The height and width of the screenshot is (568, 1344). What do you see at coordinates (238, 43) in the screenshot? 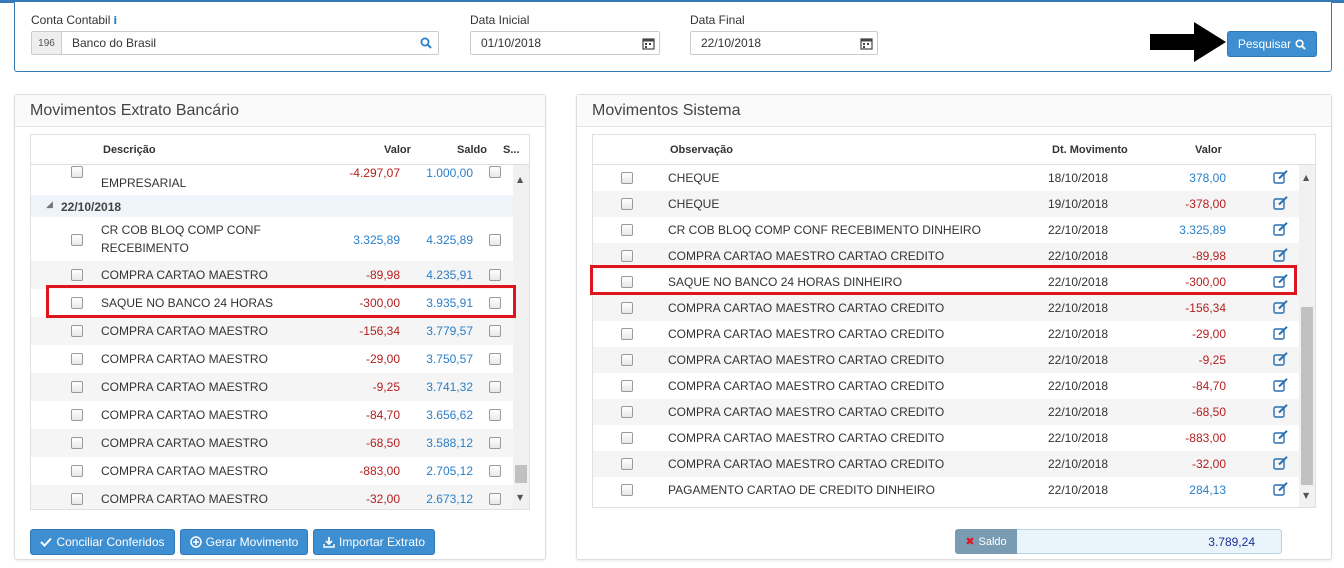
I see `conta-value: Banco do Brasil` at bounding box center [238, 43].